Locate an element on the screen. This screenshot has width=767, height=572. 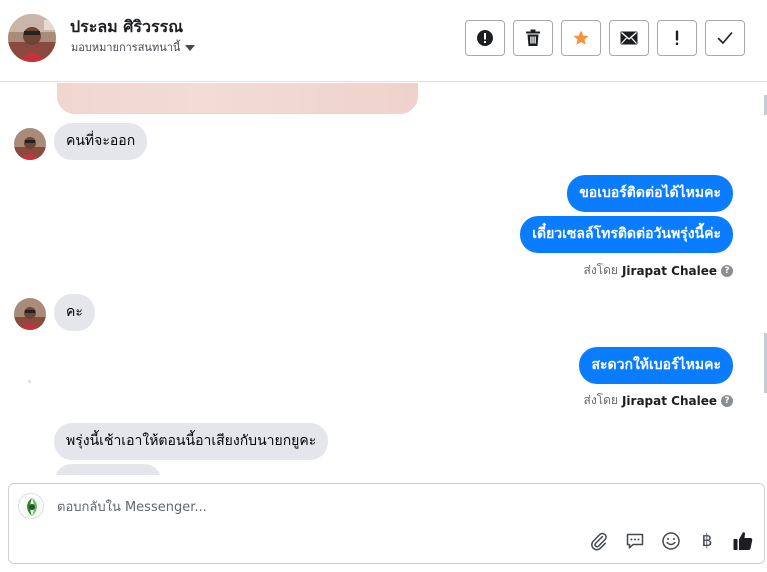
trash-icon is located at coordinates (533, 37).